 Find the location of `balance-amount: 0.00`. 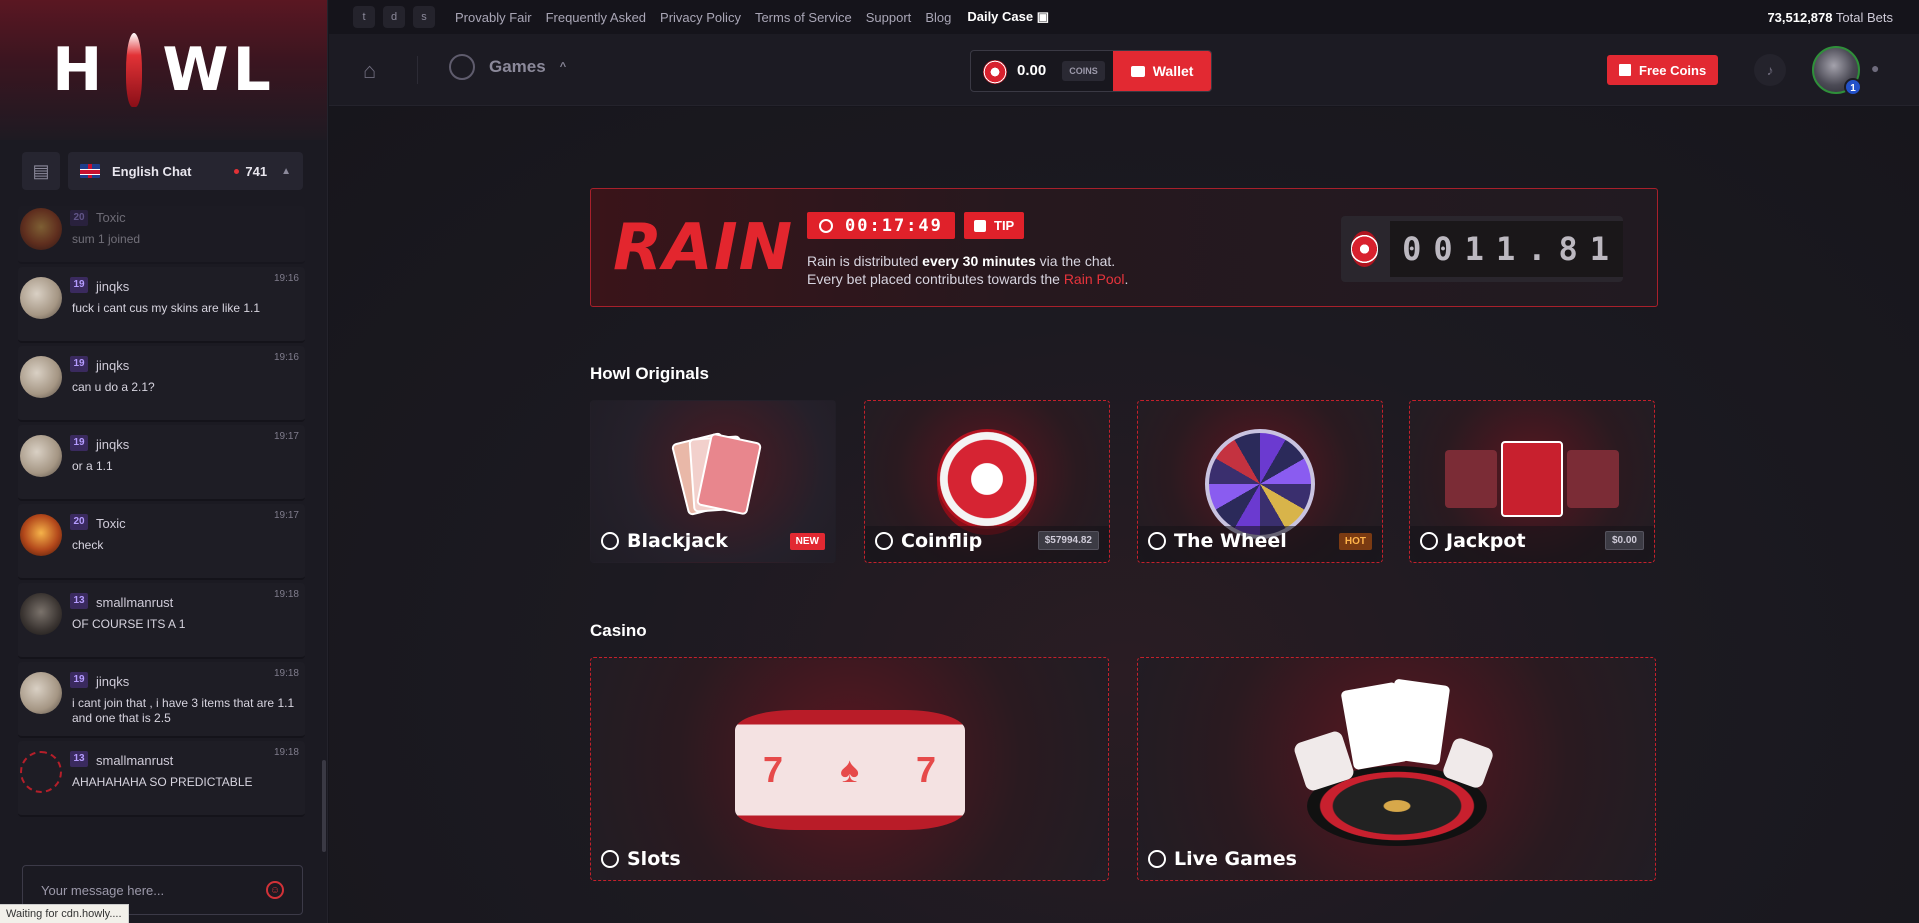

balance-amount: 0.00 is located at coordinates (1032, 70).